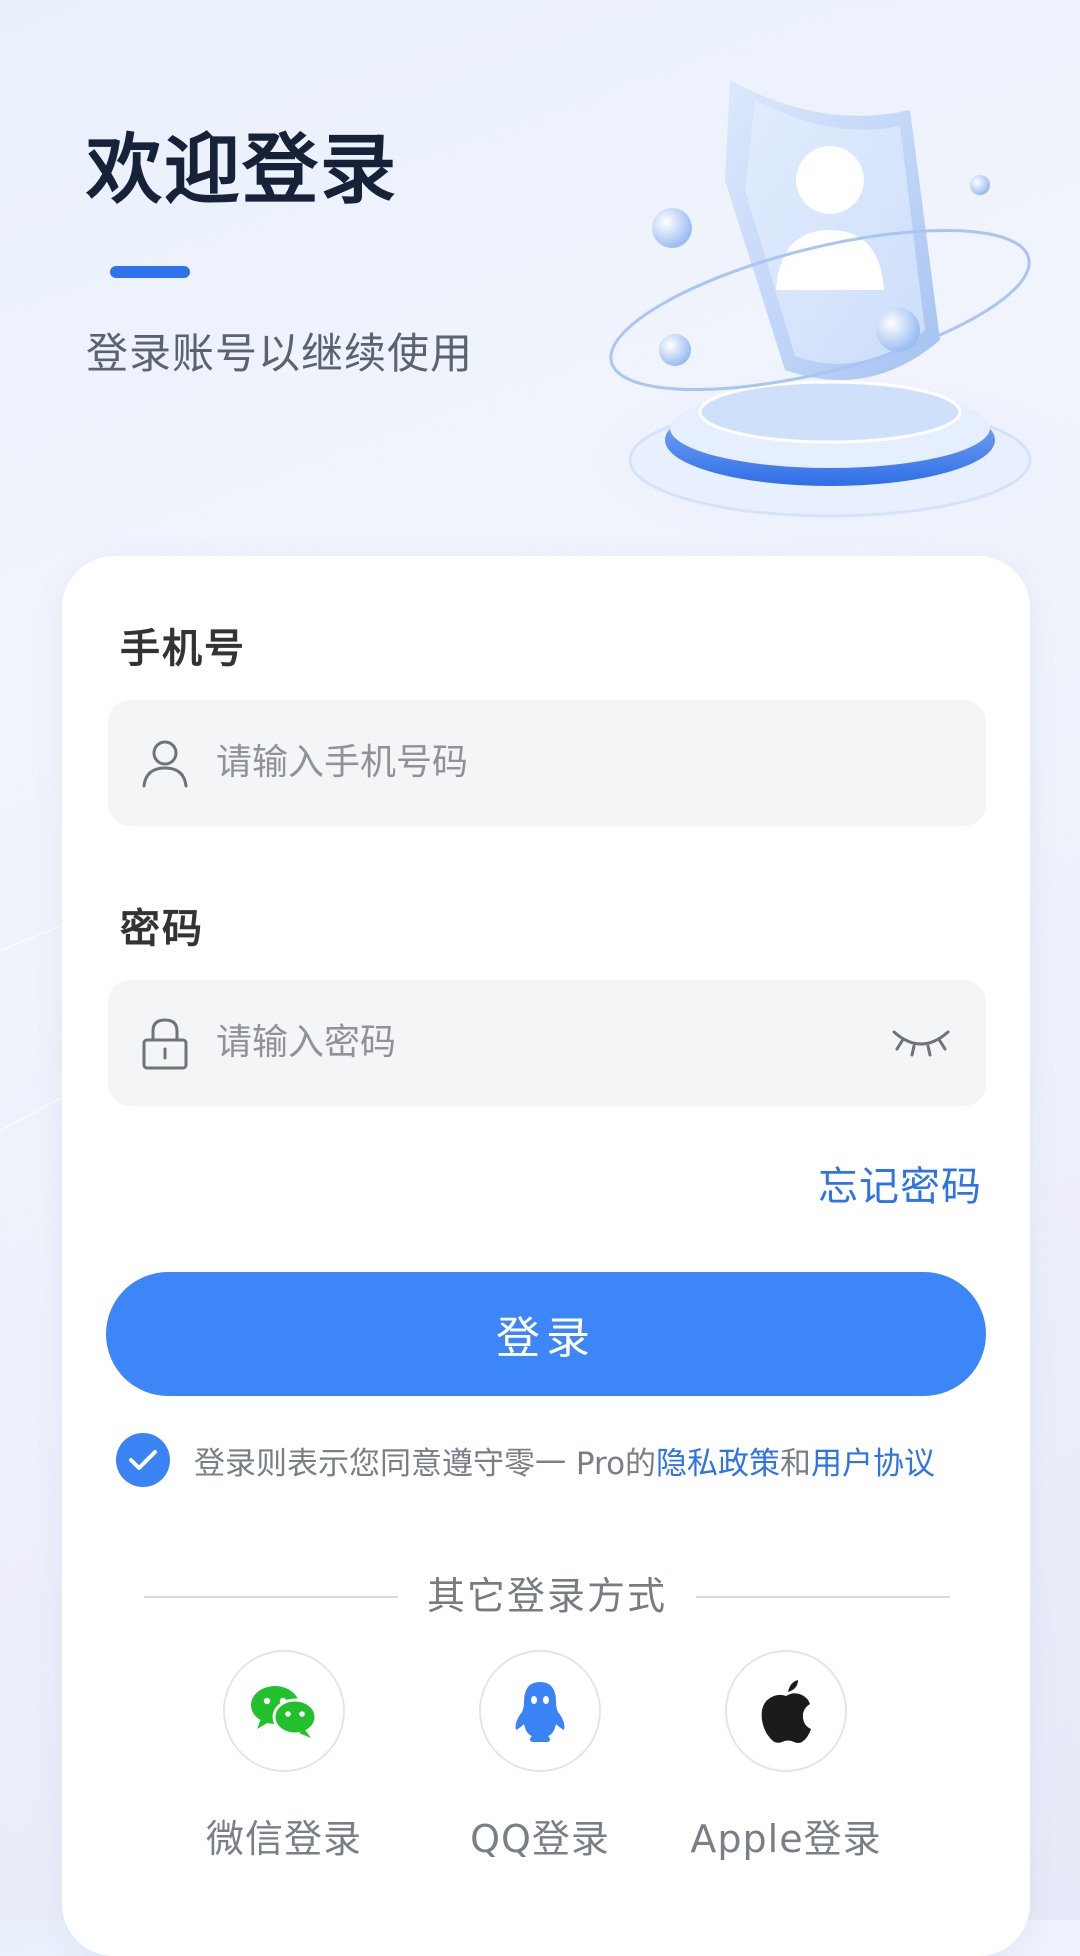  I want to click on apple-login-label: Apple登录, so click(786, 1839).